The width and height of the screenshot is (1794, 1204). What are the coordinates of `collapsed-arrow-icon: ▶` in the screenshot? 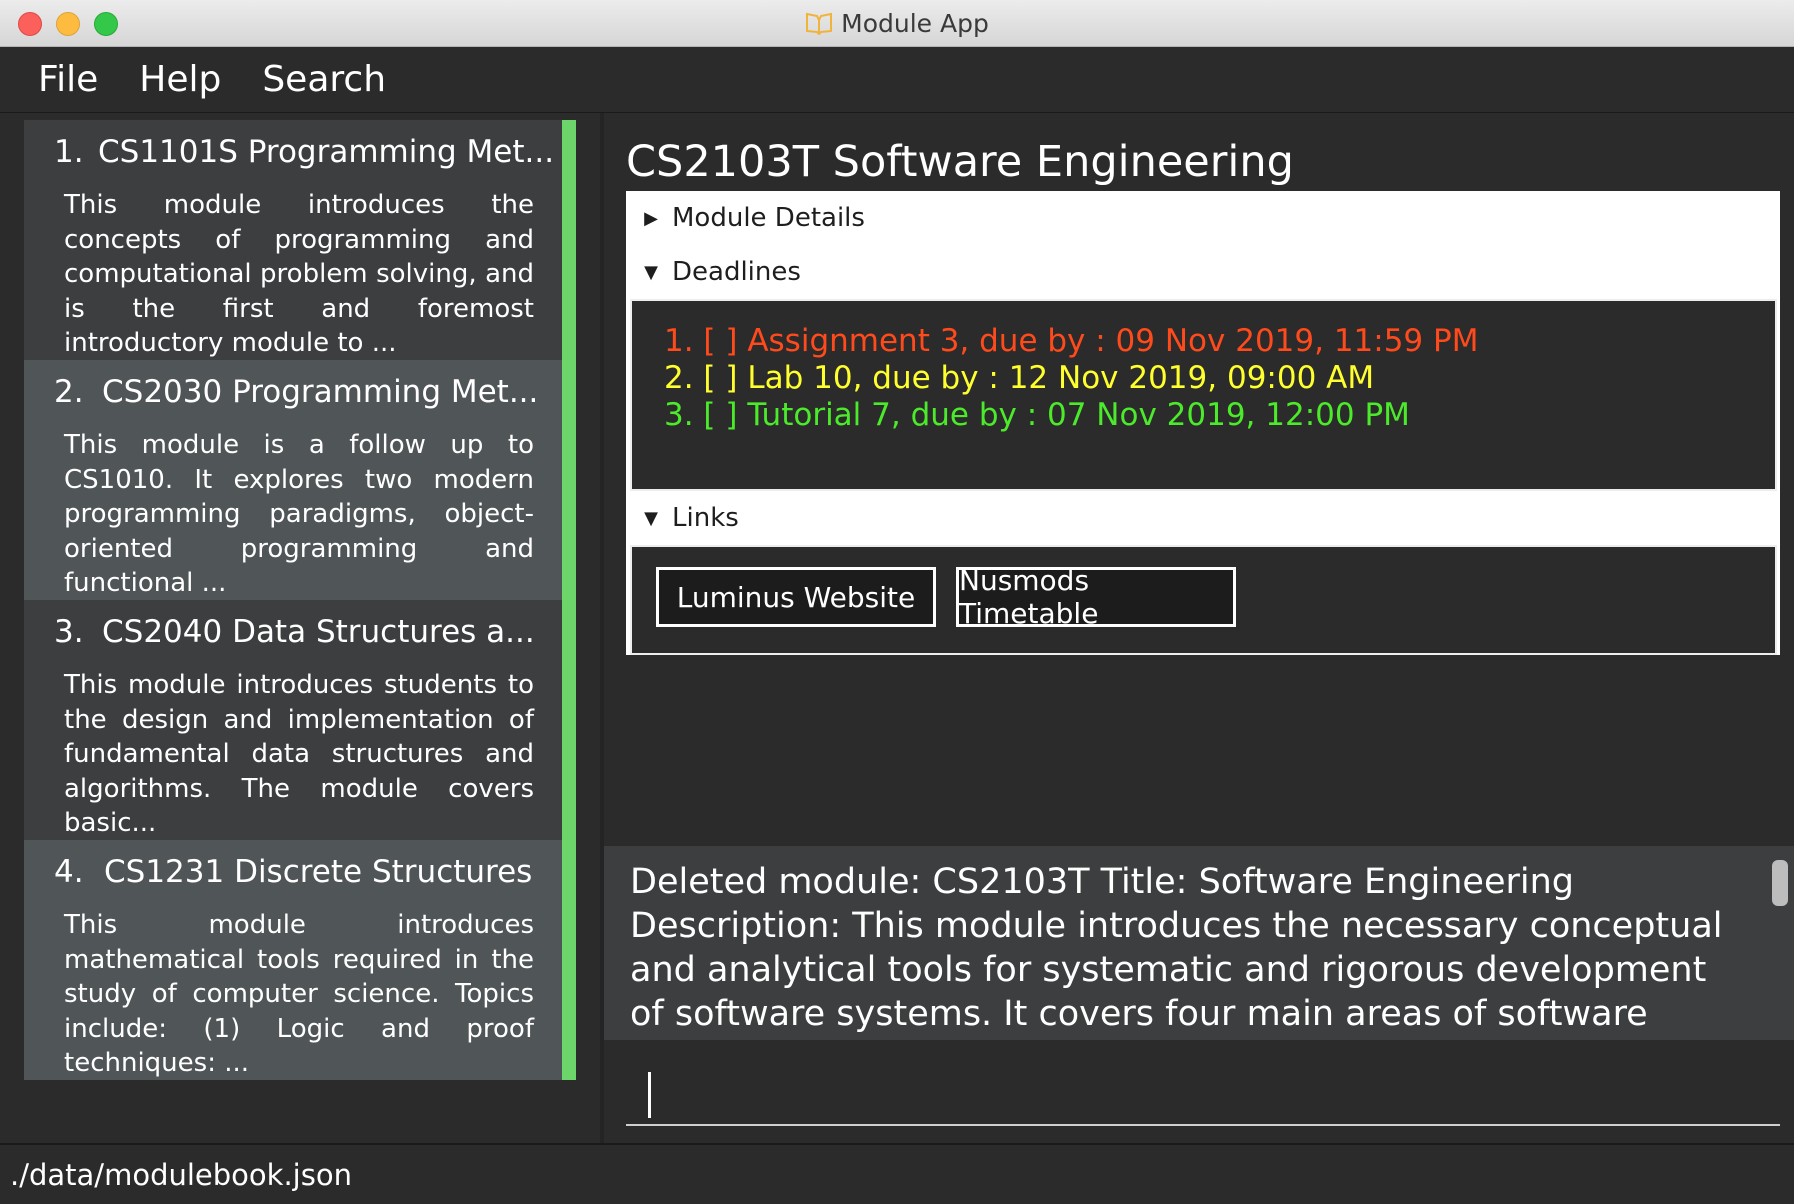 It's located at (651, 218).